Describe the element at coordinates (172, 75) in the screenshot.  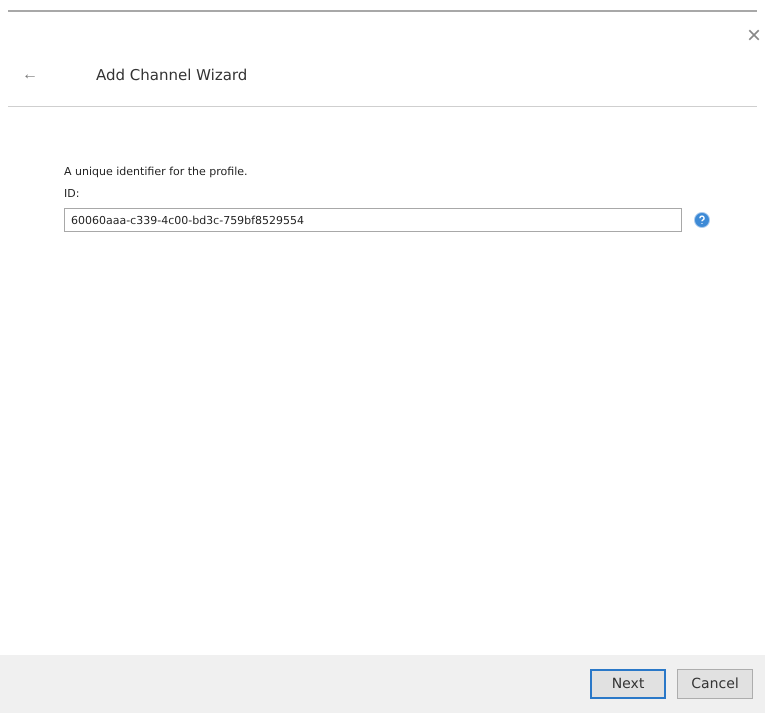
I see `wizard-title: Add Channel Wizard` at that location.